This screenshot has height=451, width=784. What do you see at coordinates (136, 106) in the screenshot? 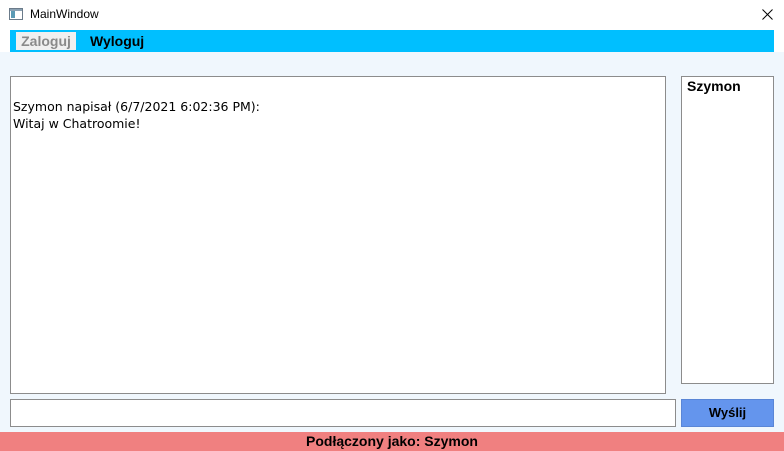
I see `chat-message-header: Szymon napisał (6/7/2021 6:02:36 PM):` at bounding box center [136, 106].